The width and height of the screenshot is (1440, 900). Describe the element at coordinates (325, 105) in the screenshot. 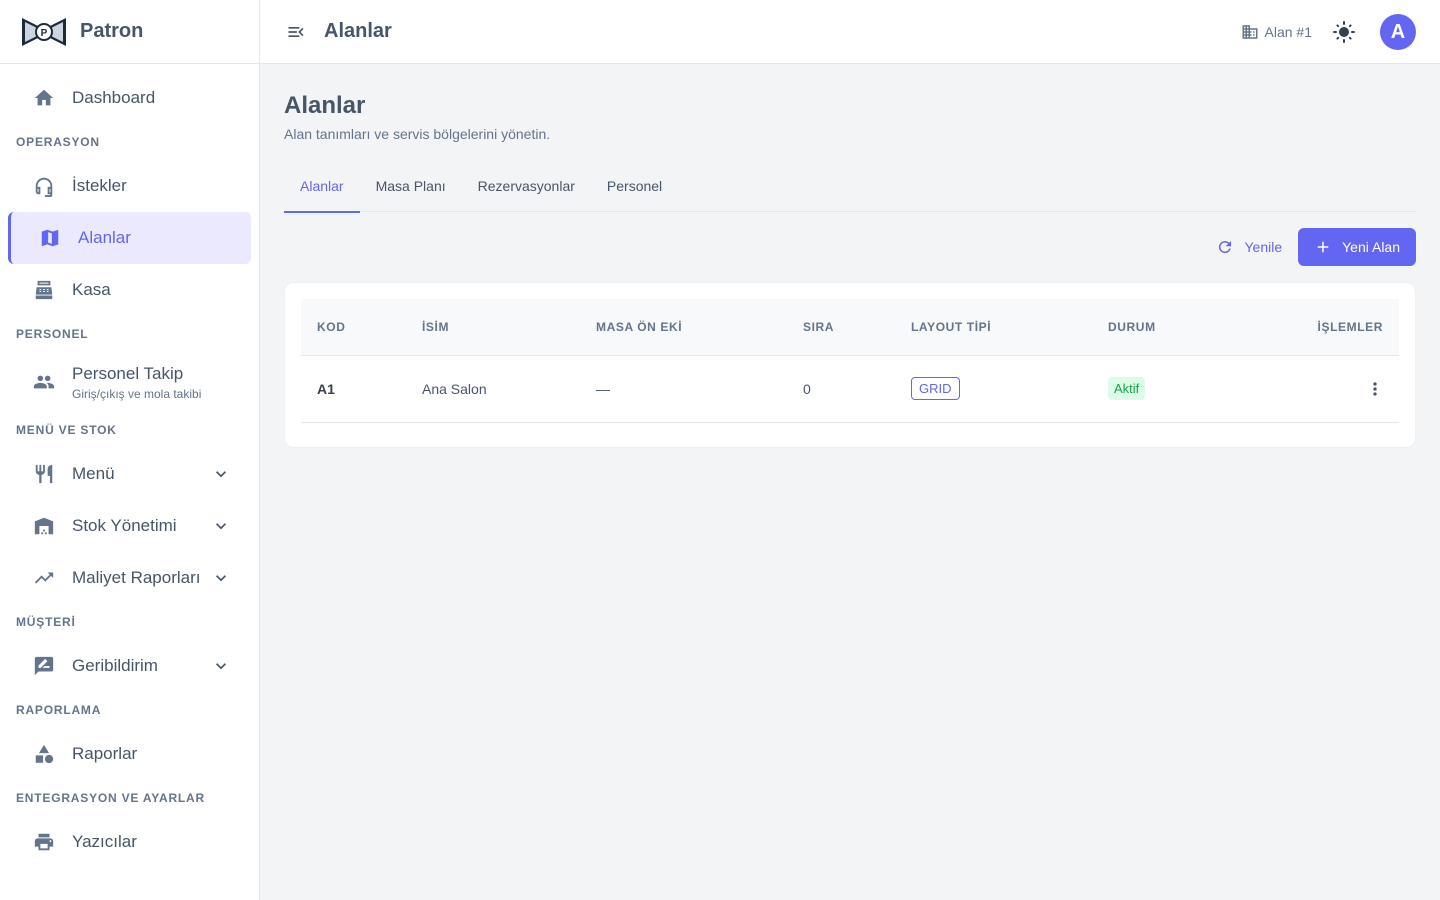

I see `page-title: Alanlar` at that location.